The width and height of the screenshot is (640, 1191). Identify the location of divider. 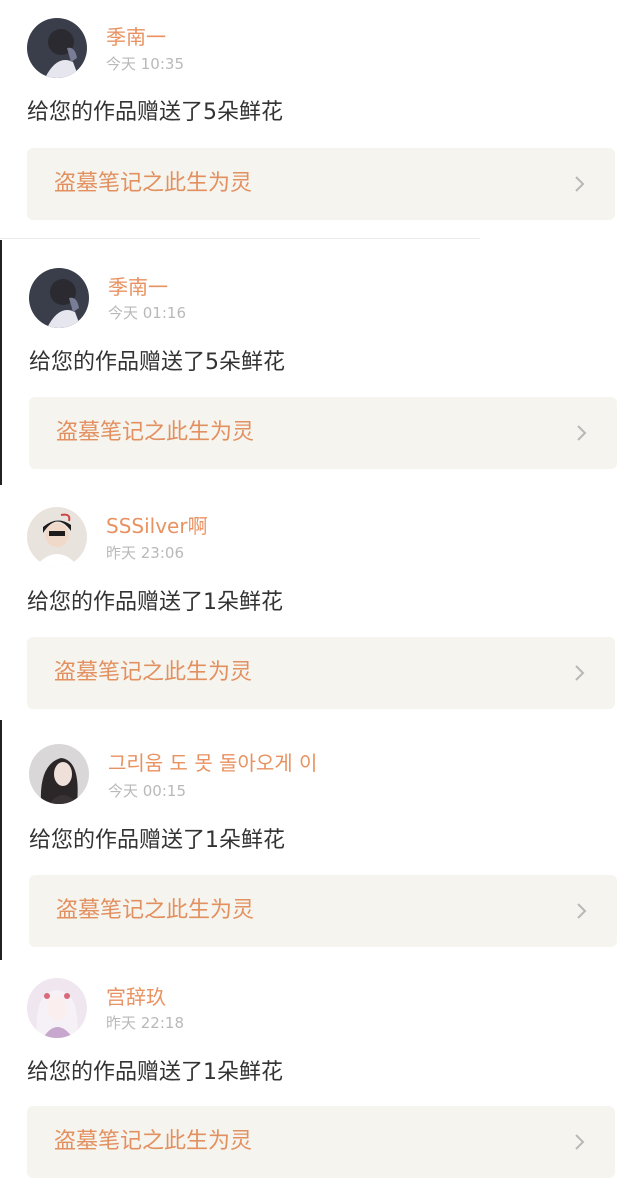
(240, 238).